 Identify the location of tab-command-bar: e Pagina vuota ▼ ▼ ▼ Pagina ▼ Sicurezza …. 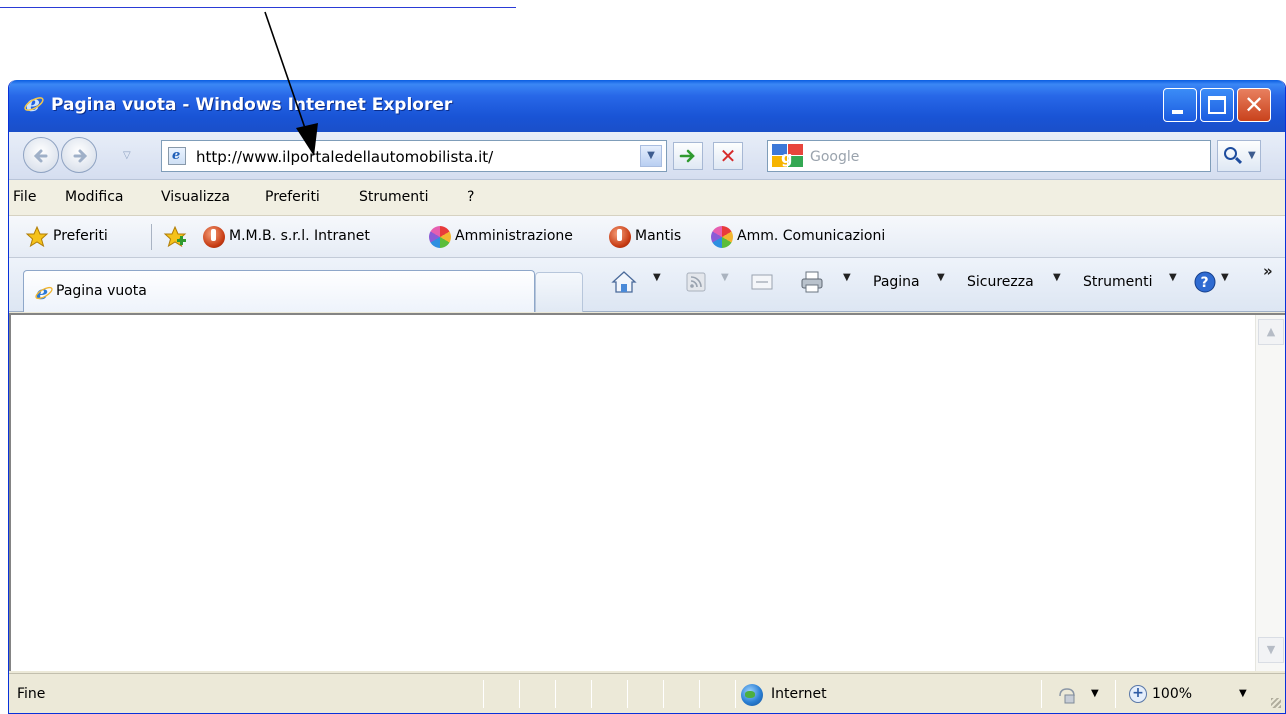
(647, 285).